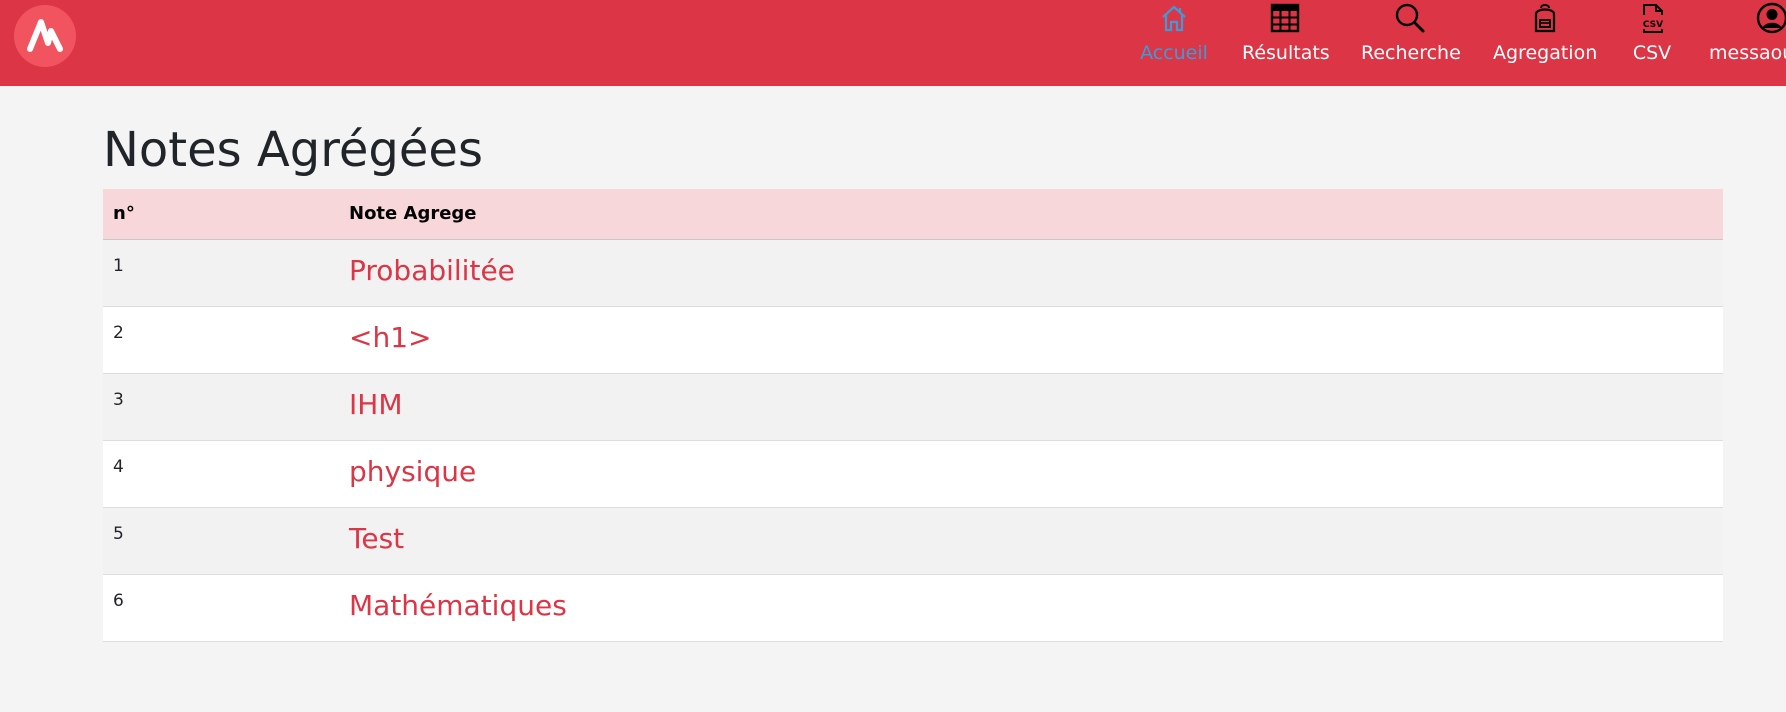 This screenshot has height=712, width=1786. I want to click on table-row: 5 Test, so click(913, 541).